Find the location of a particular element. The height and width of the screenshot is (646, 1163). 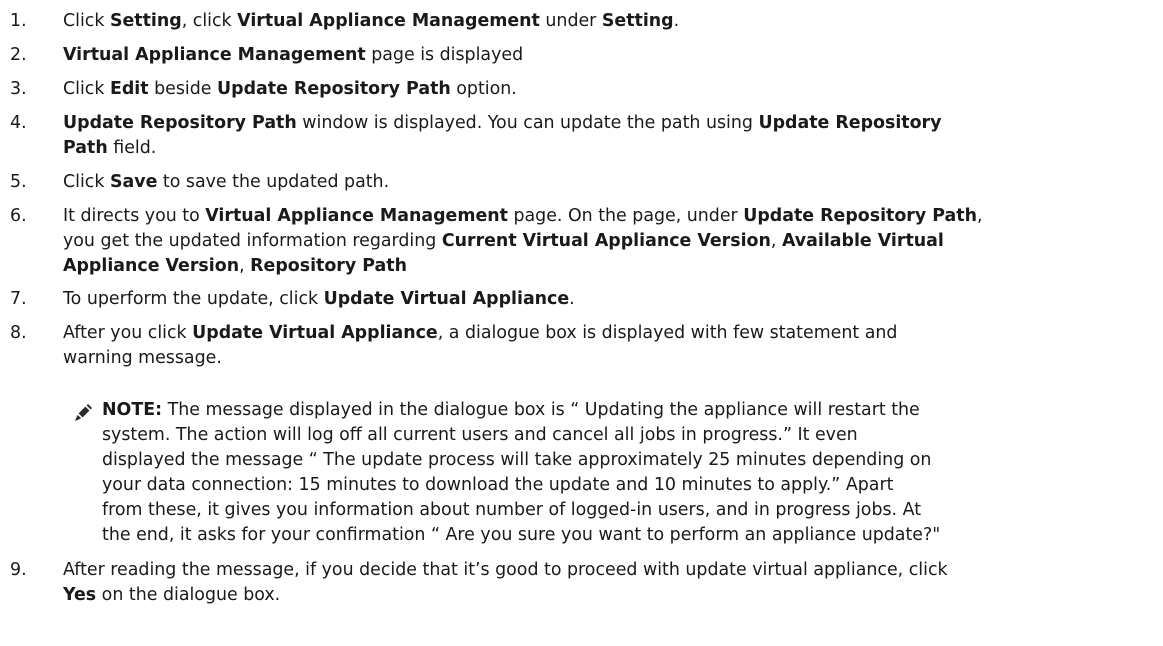

text-run: on the dialogue box. is located at coordinates (188, 595).